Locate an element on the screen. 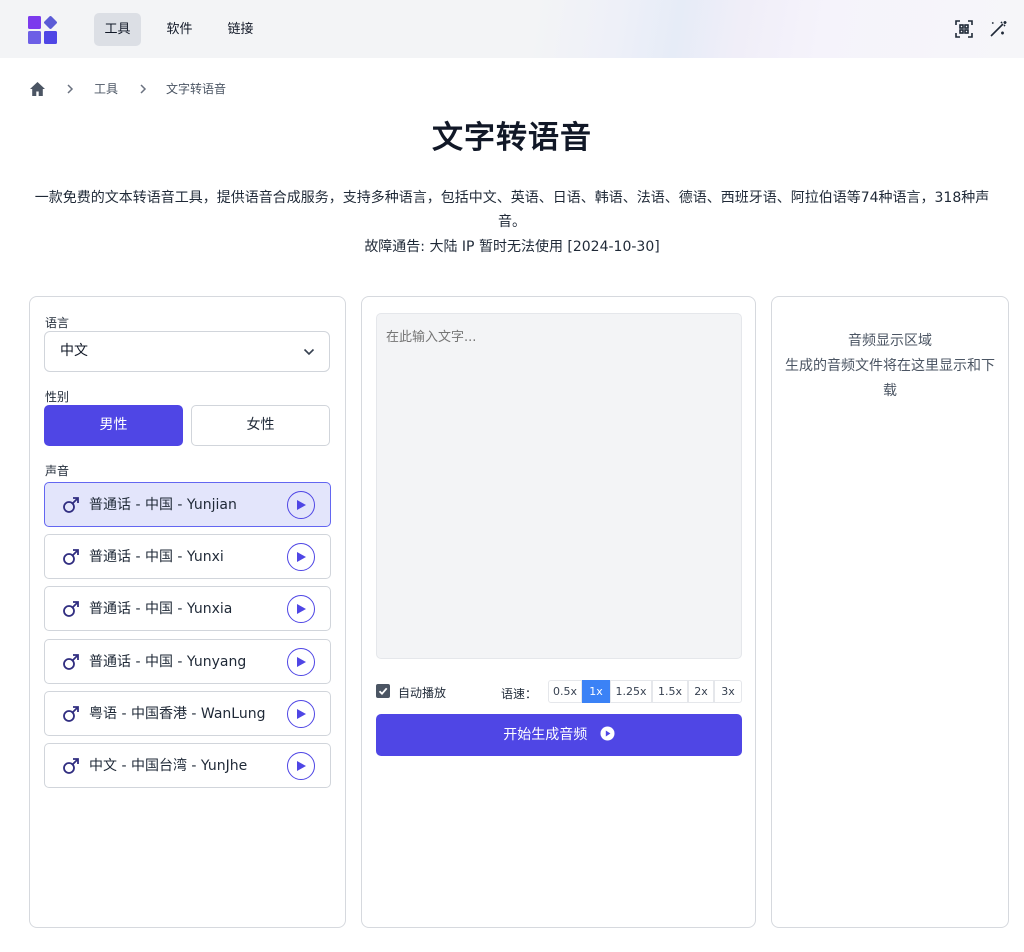  audio-display-area: 音频显示区域 生成的音频文件将在这里显示和下载 is located at coordinates (890, 366).